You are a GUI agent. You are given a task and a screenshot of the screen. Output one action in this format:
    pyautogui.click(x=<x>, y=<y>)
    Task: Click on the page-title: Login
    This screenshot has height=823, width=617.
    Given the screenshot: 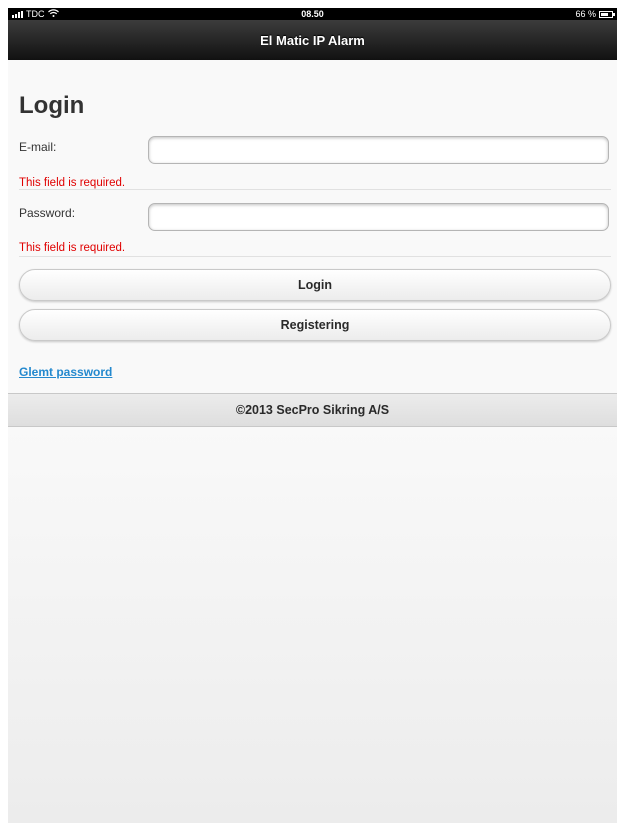 What is the action you would take?
    pyautogui.click(x=52, y=105)
    